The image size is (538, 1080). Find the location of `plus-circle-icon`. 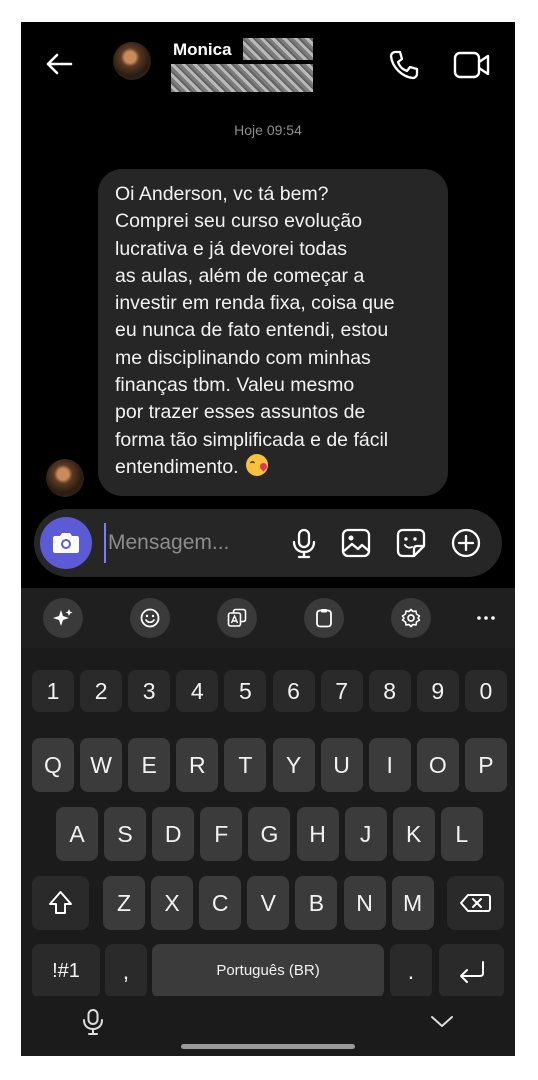

plus-circle-icon is located at coordinates (466, 543).